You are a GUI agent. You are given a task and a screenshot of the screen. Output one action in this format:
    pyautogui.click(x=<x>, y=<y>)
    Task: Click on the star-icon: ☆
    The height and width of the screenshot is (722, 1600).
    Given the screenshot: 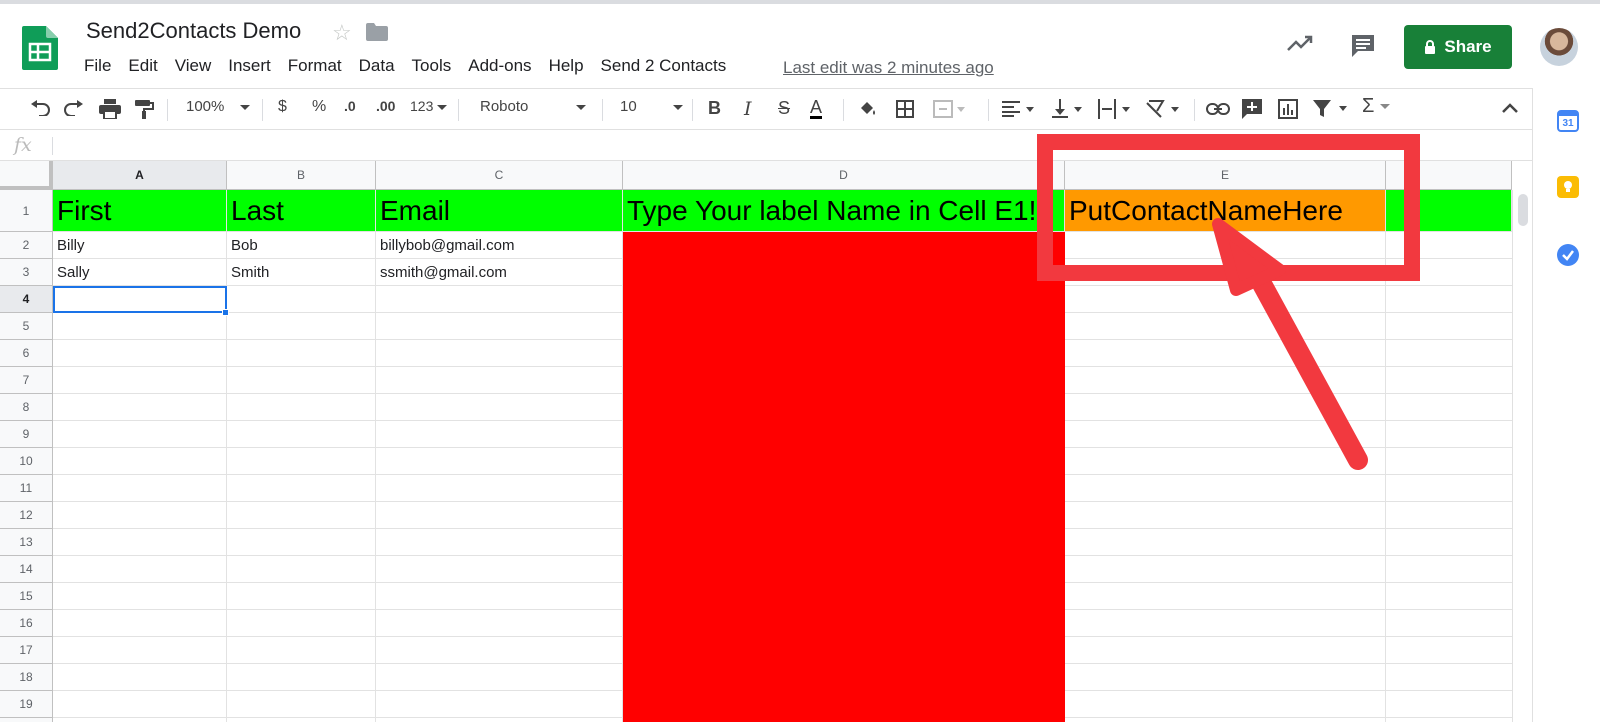 What is the action you would take?
    pyautogui.click(x=342, y=33)
    